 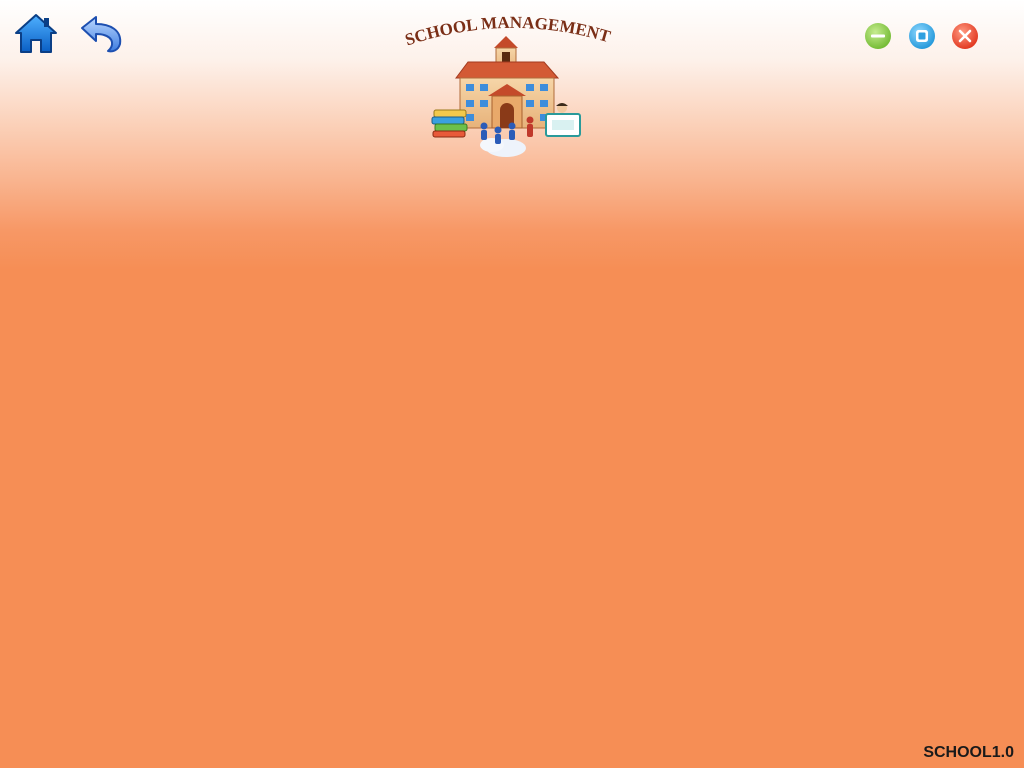 I want to click on back-arrow-icon, so click(x=101, y=34).